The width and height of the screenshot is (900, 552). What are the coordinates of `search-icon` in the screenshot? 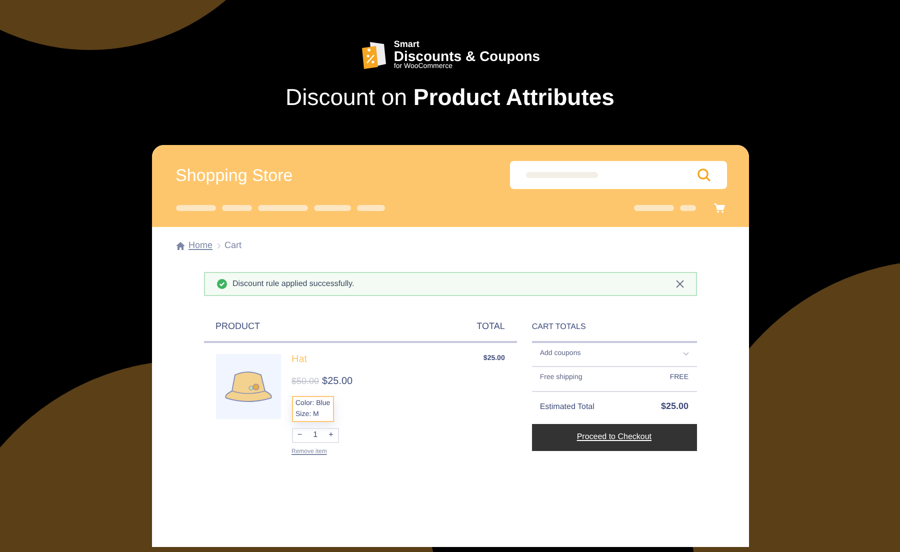 It's located at (703, 175).